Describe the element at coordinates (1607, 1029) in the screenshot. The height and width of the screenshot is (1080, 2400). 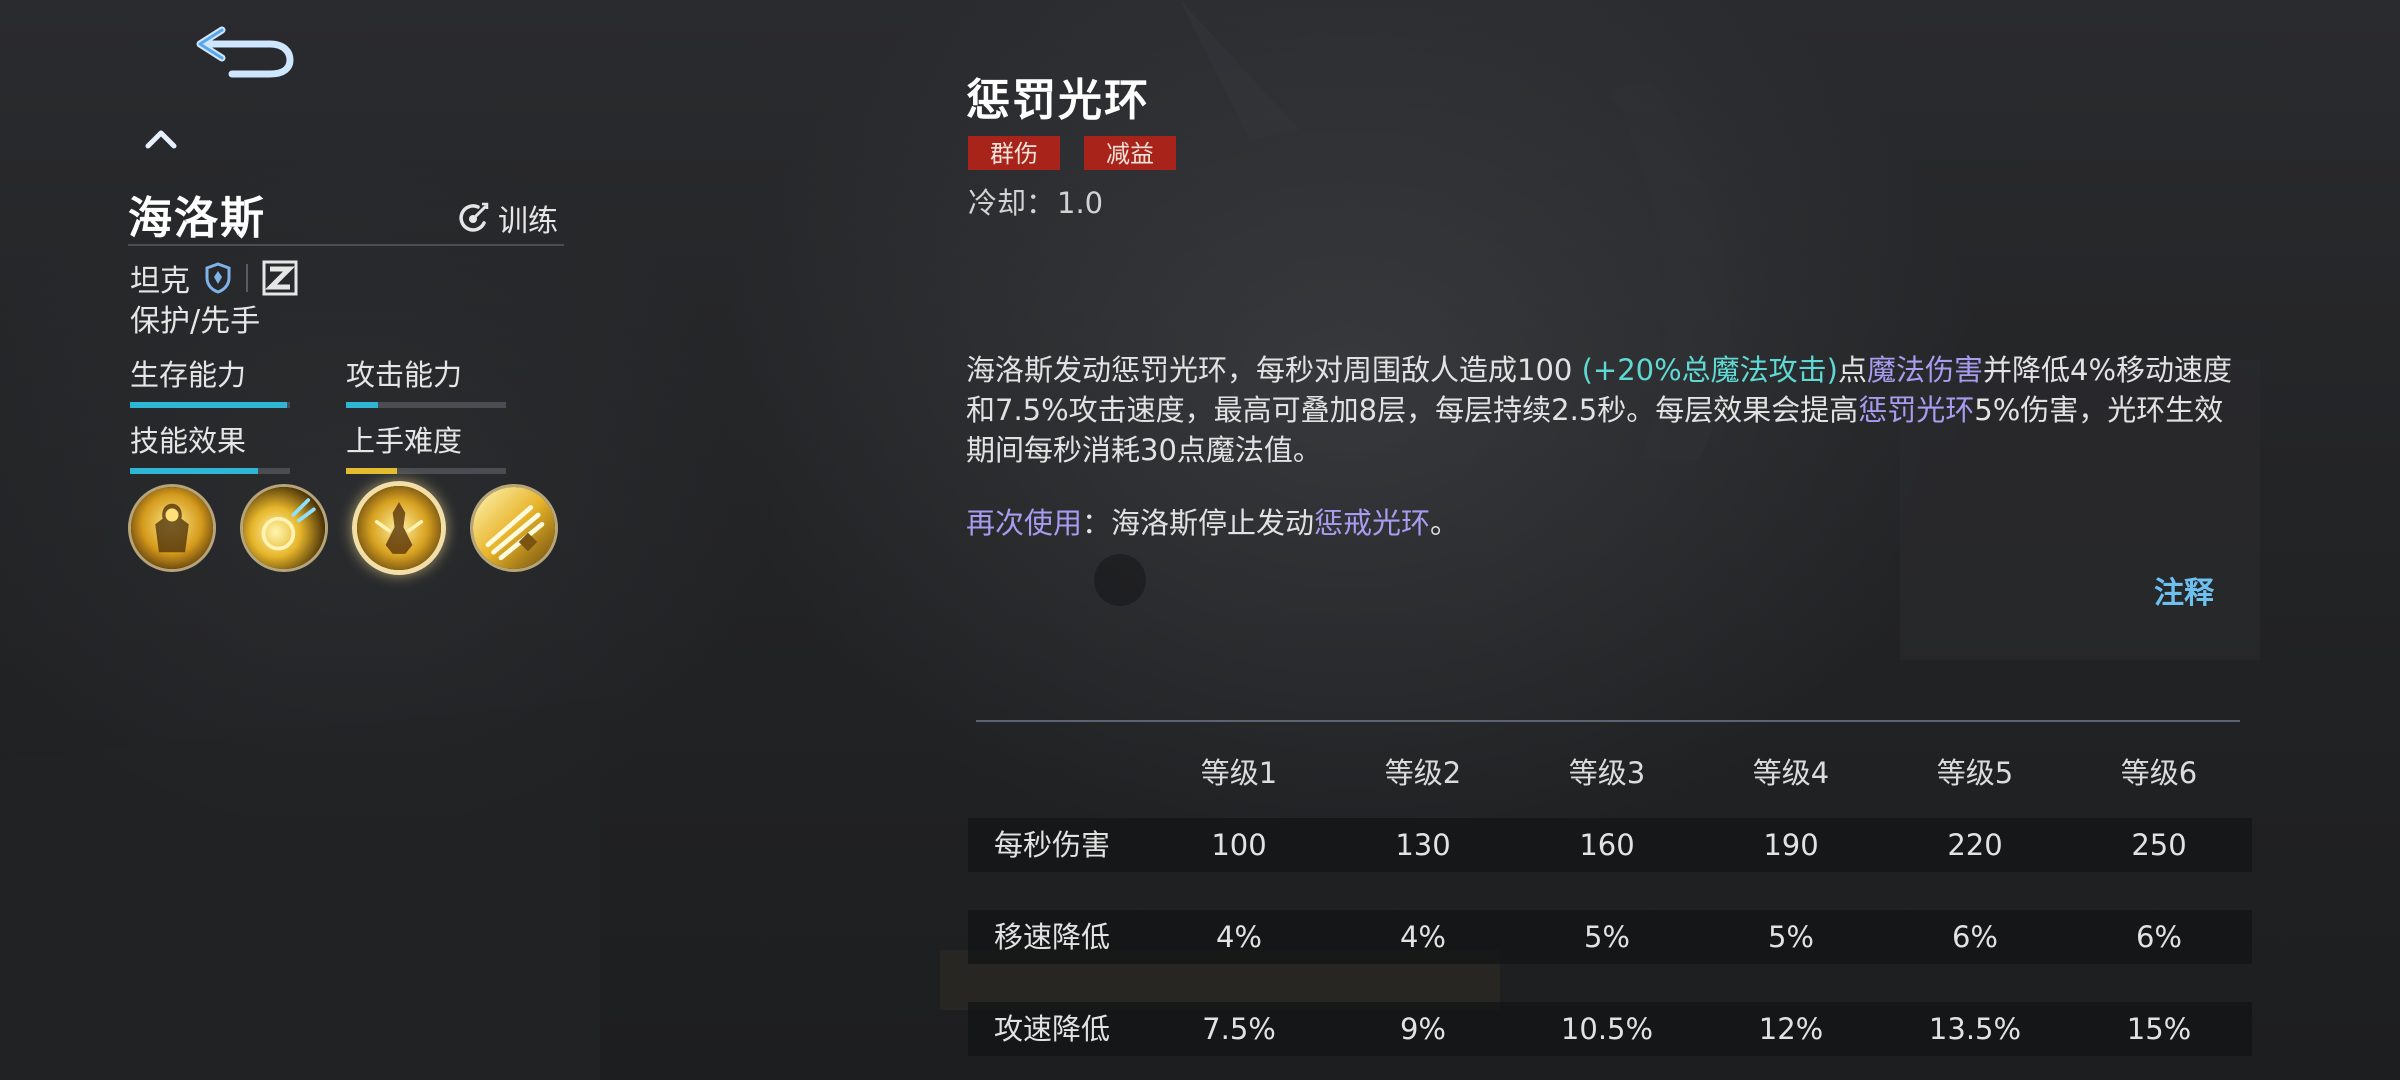
I see `table-cell: 10.5%` at that location.